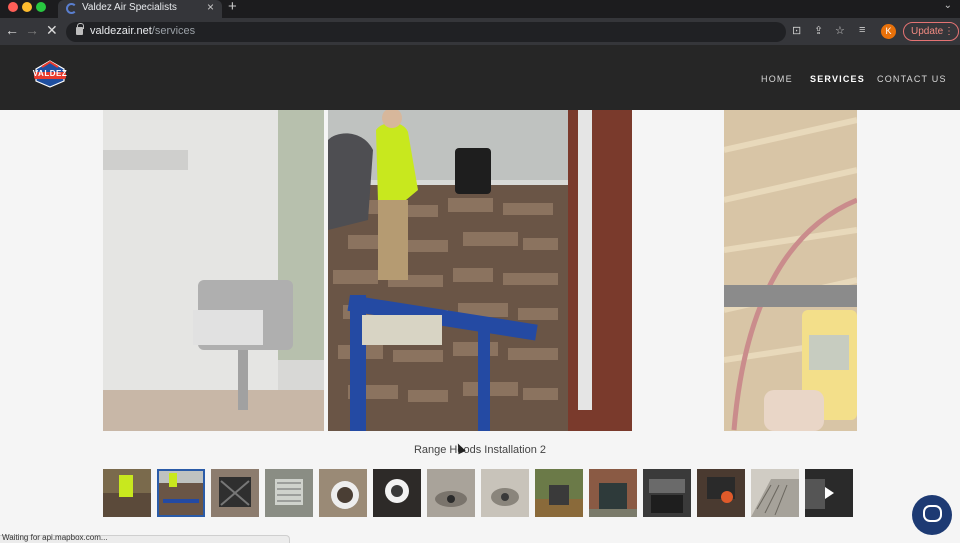  What do you see at coordinates (948, 5) in the screenshot?
I see `tab-search-icon: ⌄` at bounding box center [948, 5].